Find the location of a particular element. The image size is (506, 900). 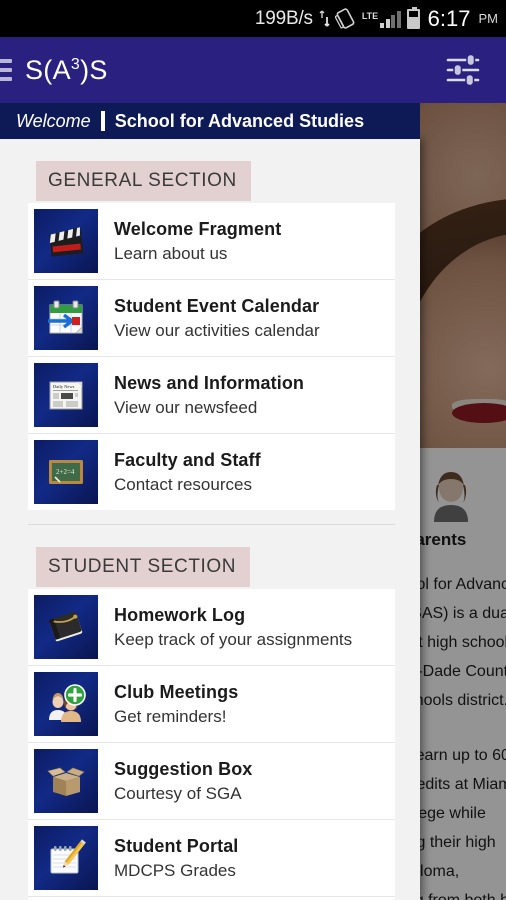

signal-bars-icon: LTE is located at coordinates (381, 19).